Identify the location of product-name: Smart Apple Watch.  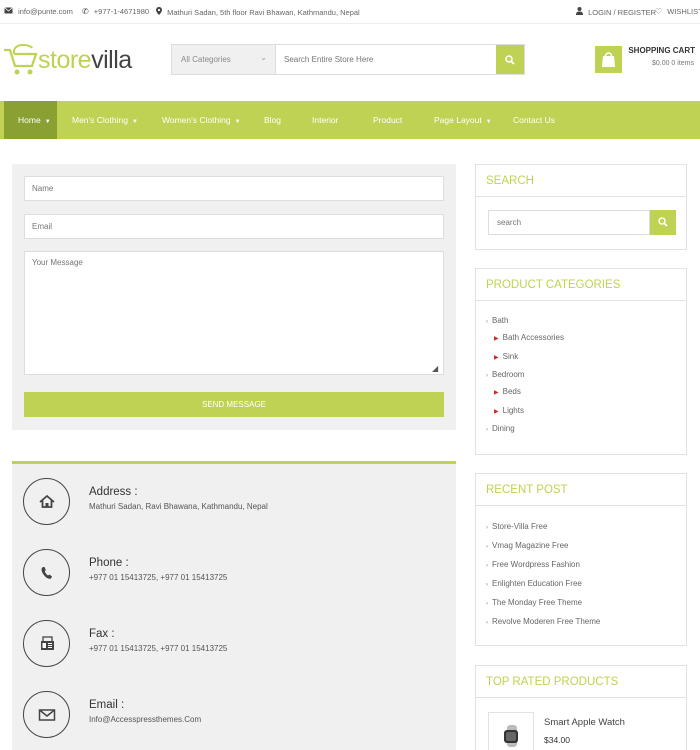
(584, 722).